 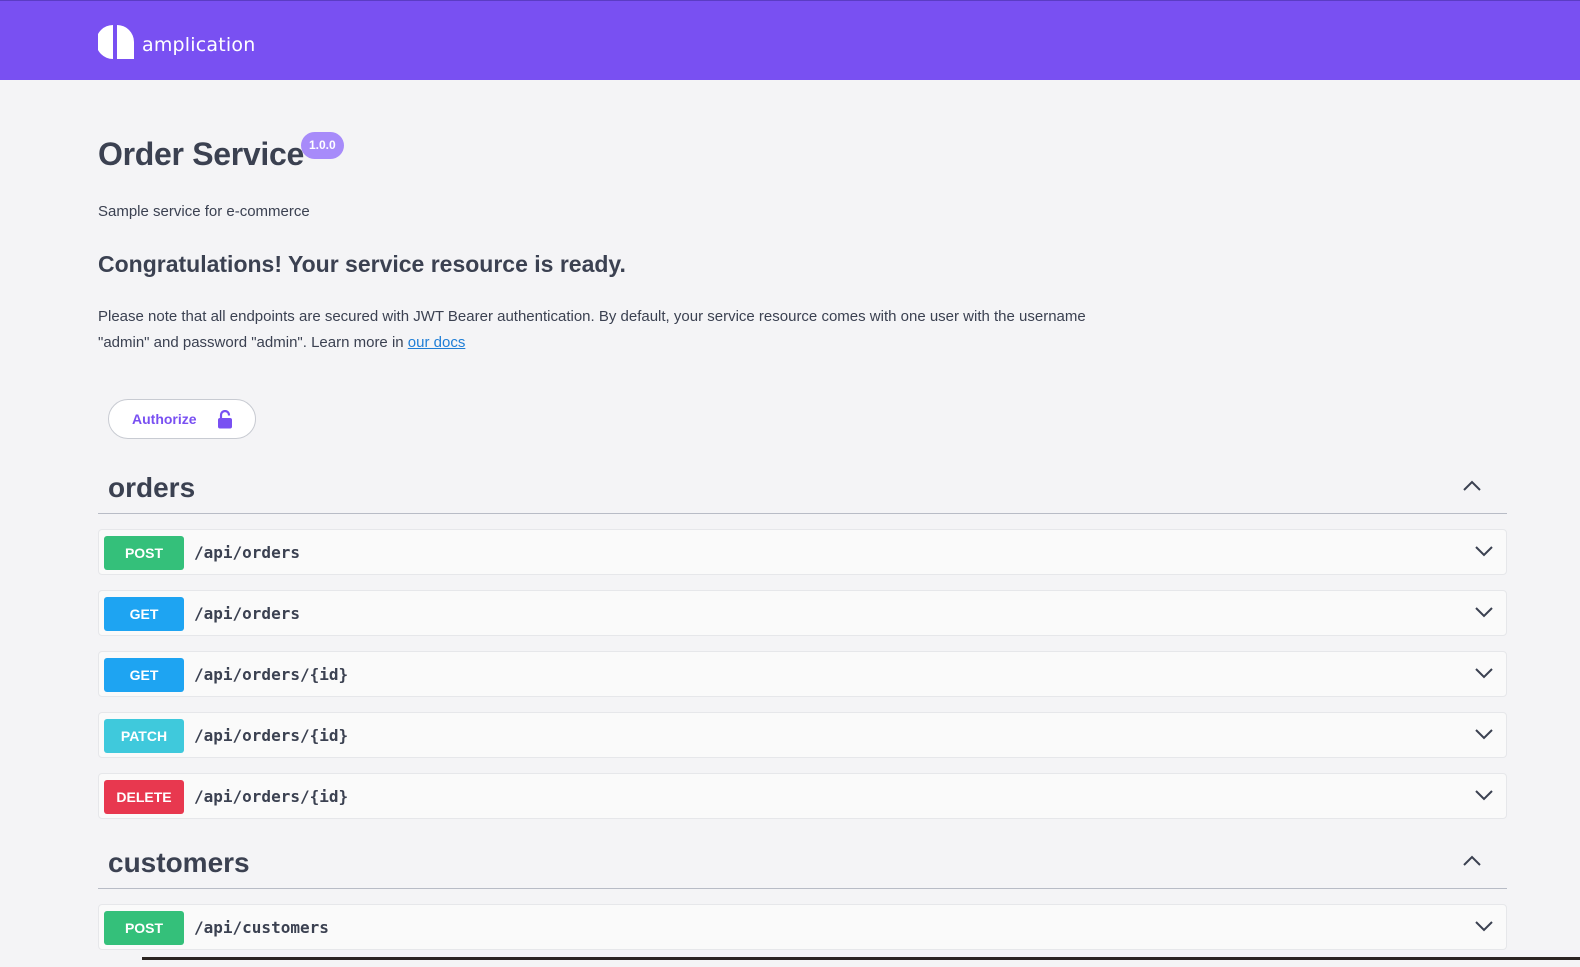 I want to click on brand-logo: amplication, so click(x=176, y=42).